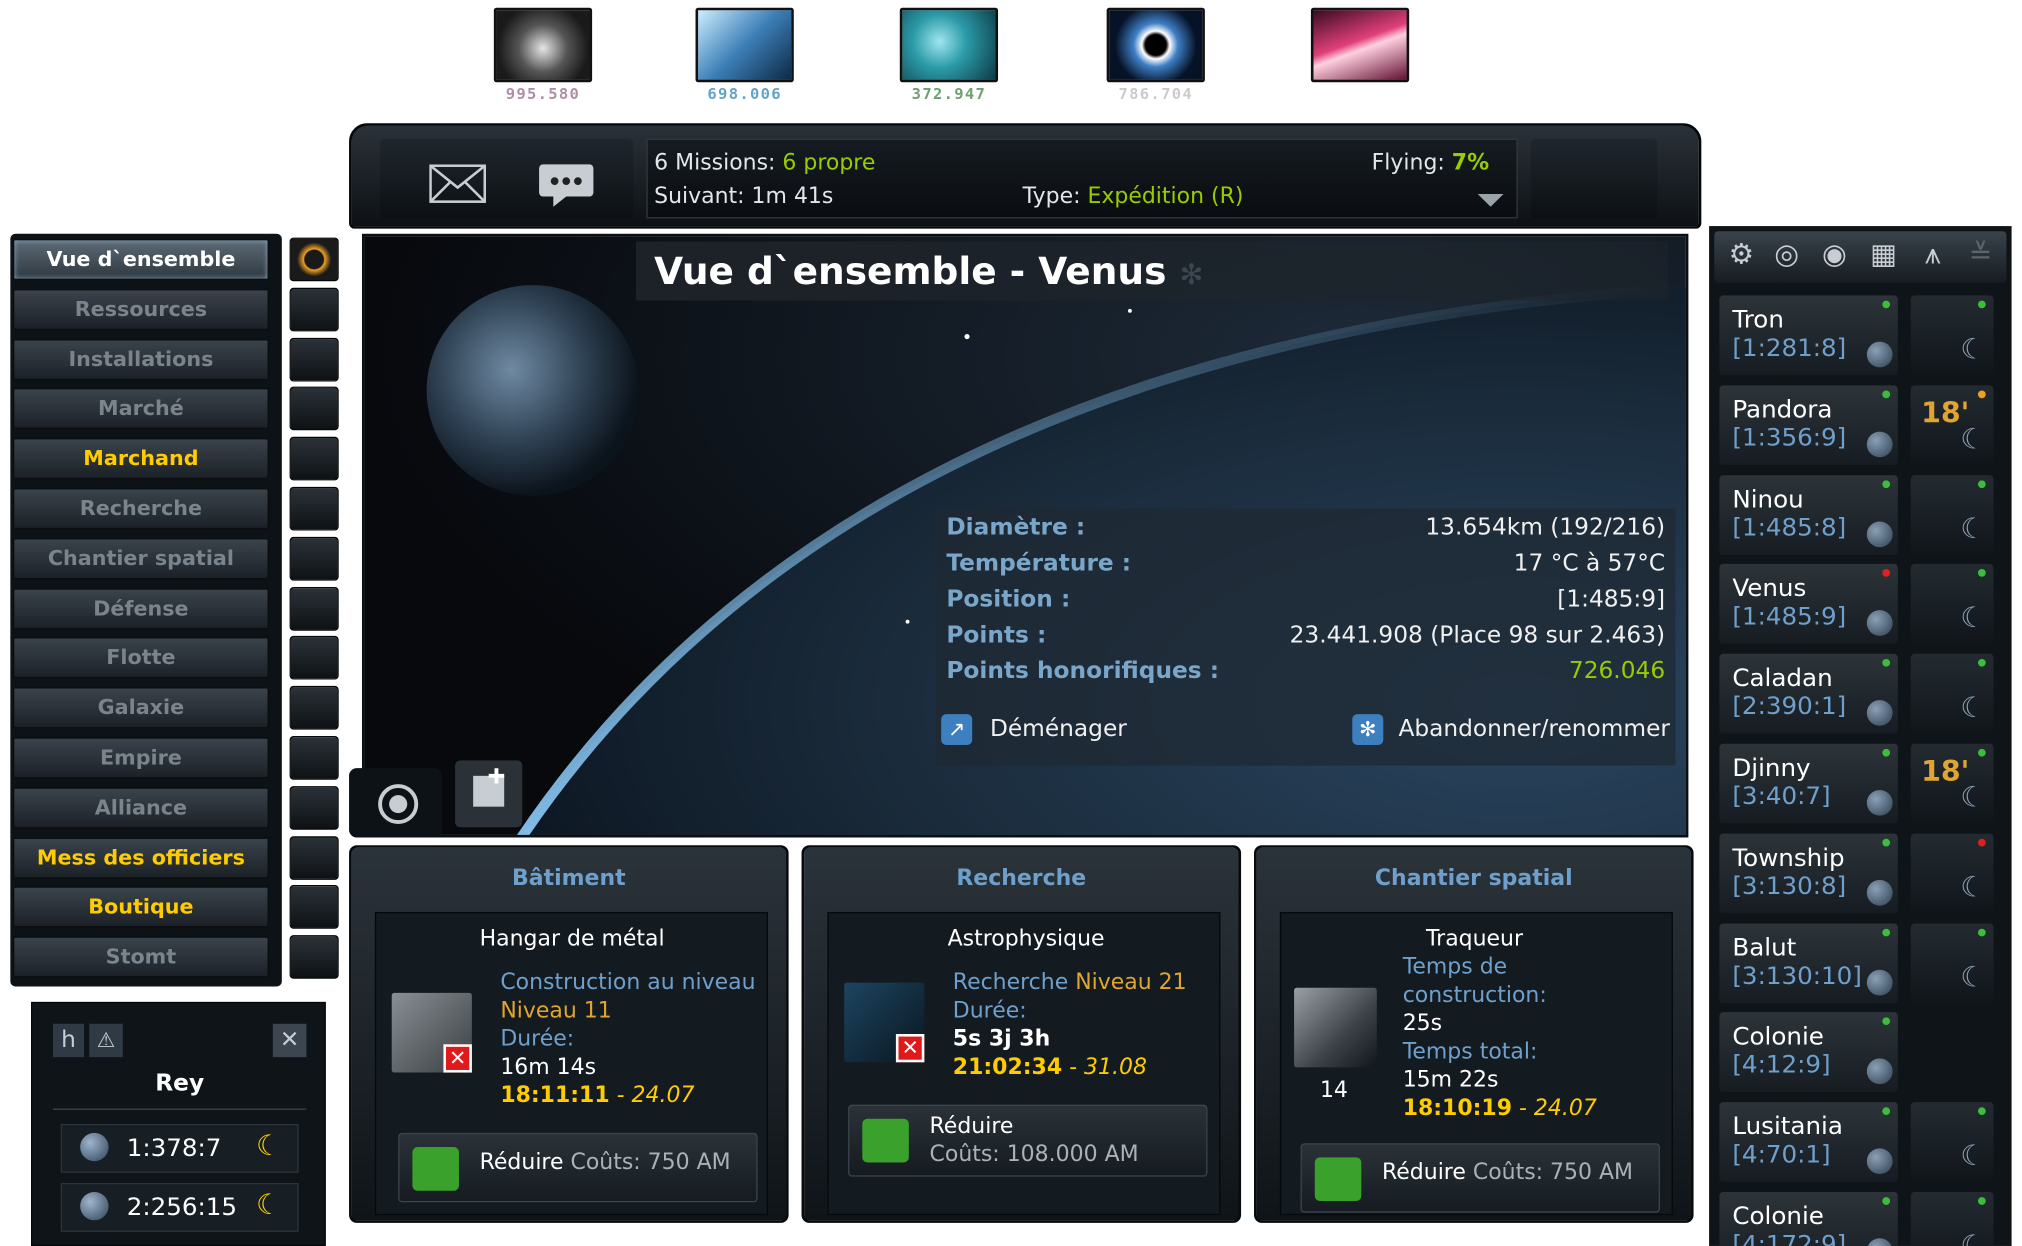  What do you see at coordinates (314, 508) in the screenshot?
I see `research-icon` at bounding box center [314, 508].